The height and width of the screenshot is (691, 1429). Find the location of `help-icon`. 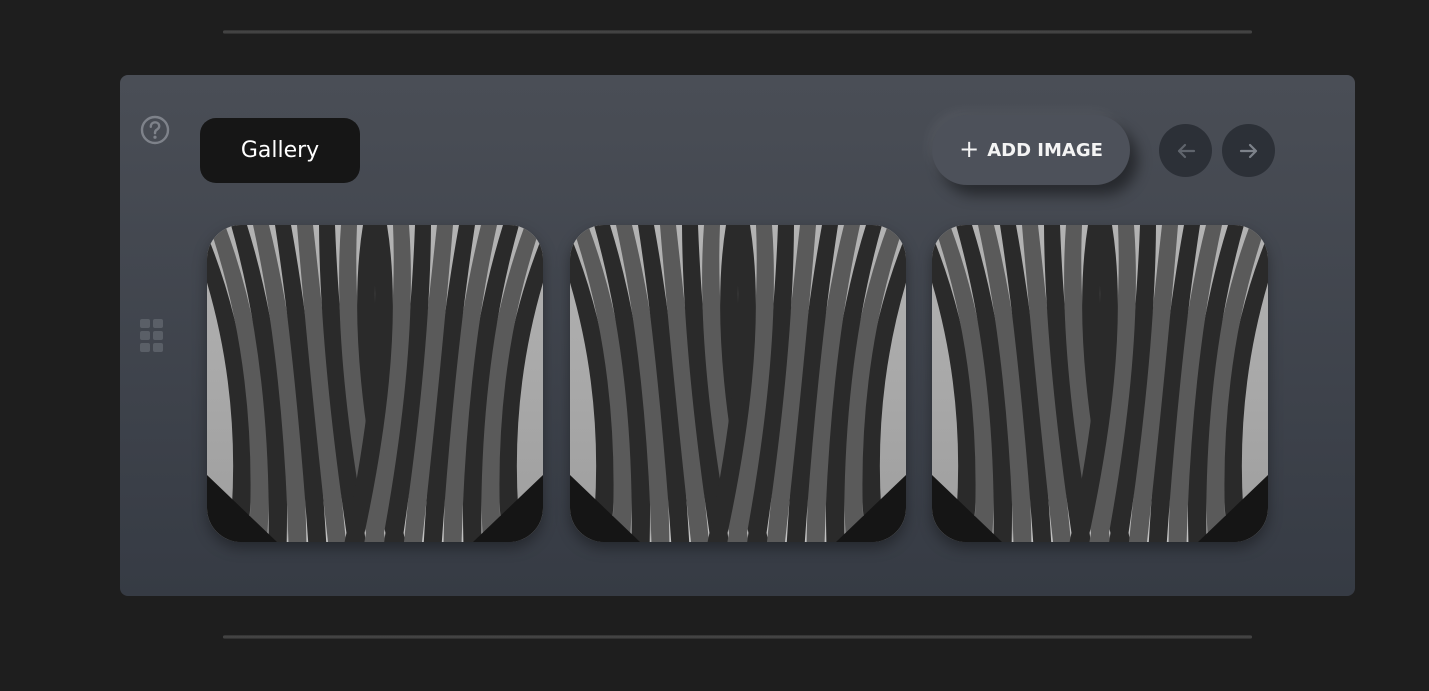

help-icon is located at coordinates (155, 130).